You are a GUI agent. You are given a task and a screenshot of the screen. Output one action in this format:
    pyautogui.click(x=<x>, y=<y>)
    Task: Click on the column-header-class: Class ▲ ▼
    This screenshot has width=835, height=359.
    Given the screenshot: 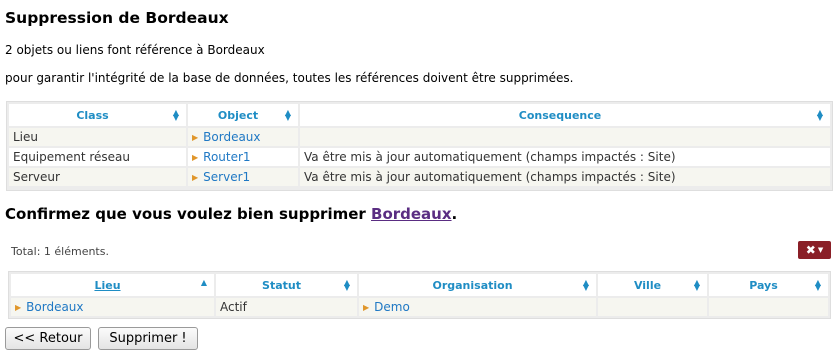 What is the action you would take?
    pyautogui.click(x=97, y=115)
    